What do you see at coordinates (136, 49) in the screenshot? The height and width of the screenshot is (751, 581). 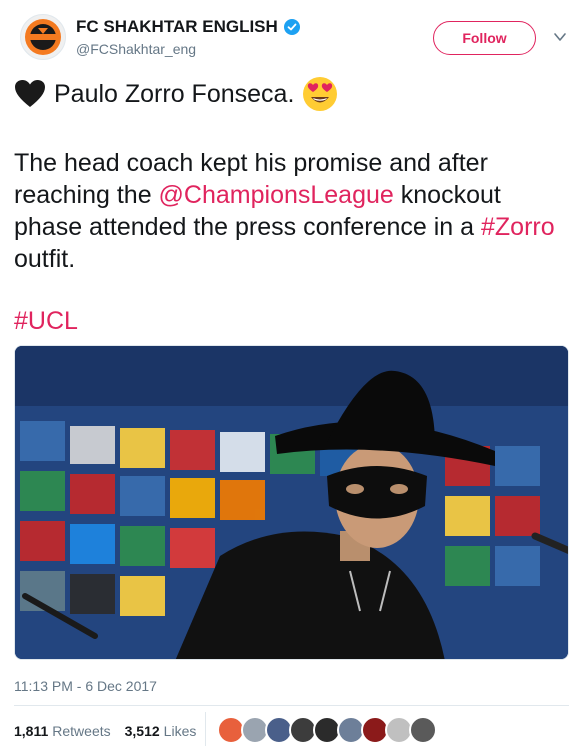 I see `account-handle: @FCShakhtar_eng` at bounding box center [136, 49].